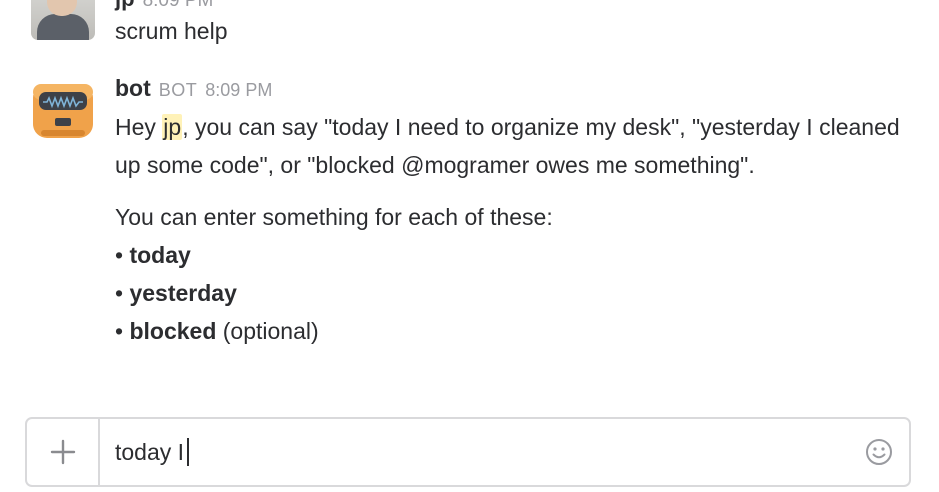 Image resolution: width=939 pixels, height=492 pixels. Describe the element at coordinates (173, 331) in the screenshot. I see `item-term: blocked` at that location.